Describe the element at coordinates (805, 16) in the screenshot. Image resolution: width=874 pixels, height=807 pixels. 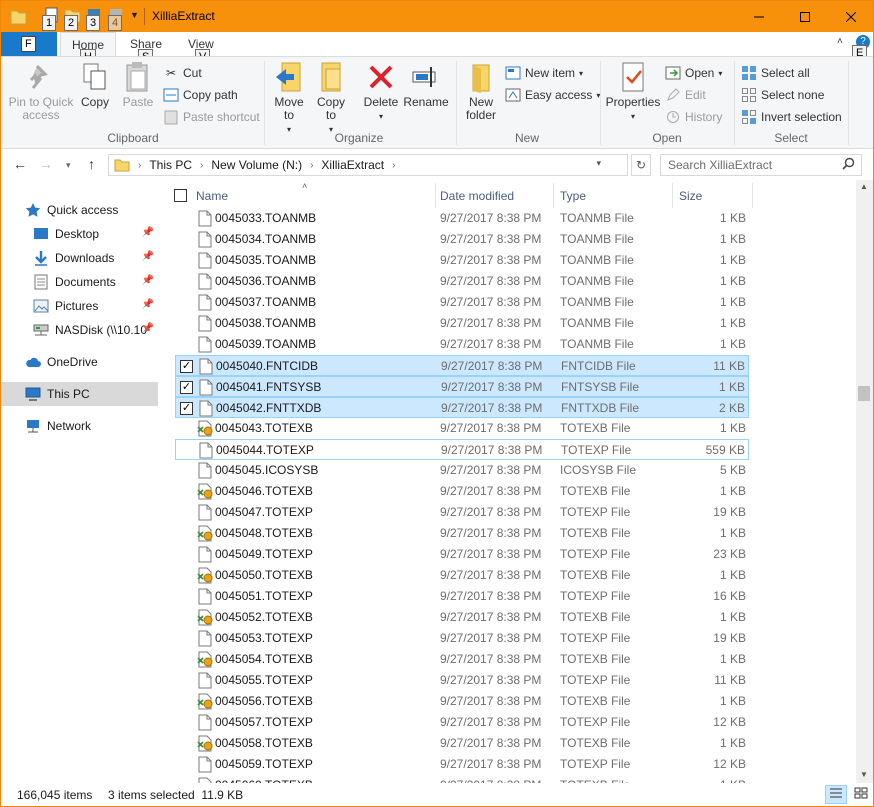
I see `maximize-button` at that location.